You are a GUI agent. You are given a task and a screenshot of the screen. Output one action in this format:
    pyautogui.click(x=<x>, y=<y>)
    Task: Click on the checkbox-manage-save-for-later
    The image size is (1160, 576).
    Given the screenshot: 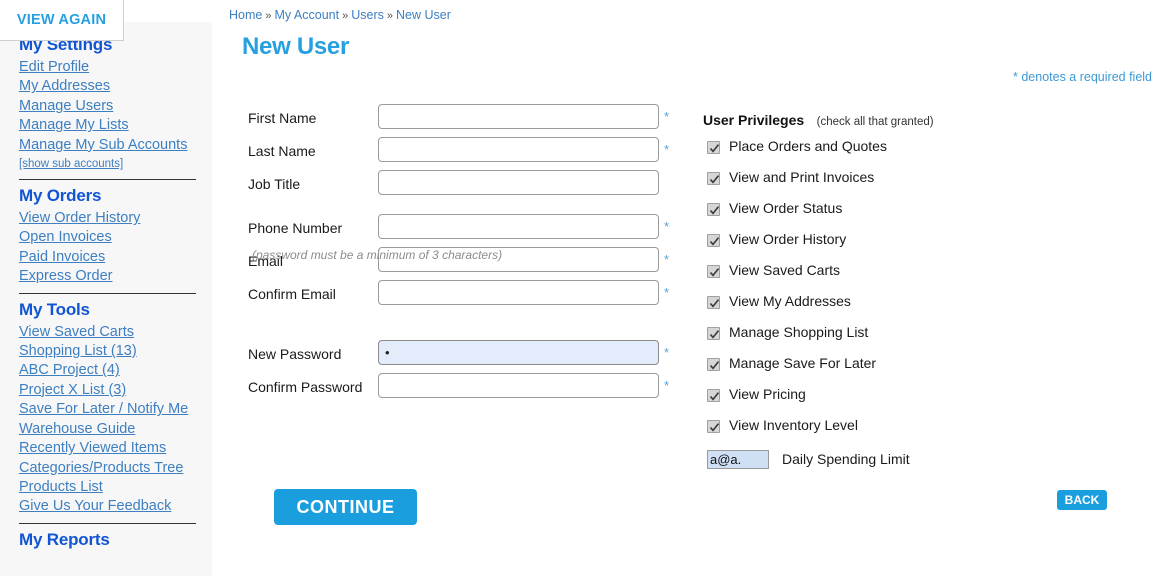 What is the action you would take?
    pyautogui.click(x=713, y=364)
    